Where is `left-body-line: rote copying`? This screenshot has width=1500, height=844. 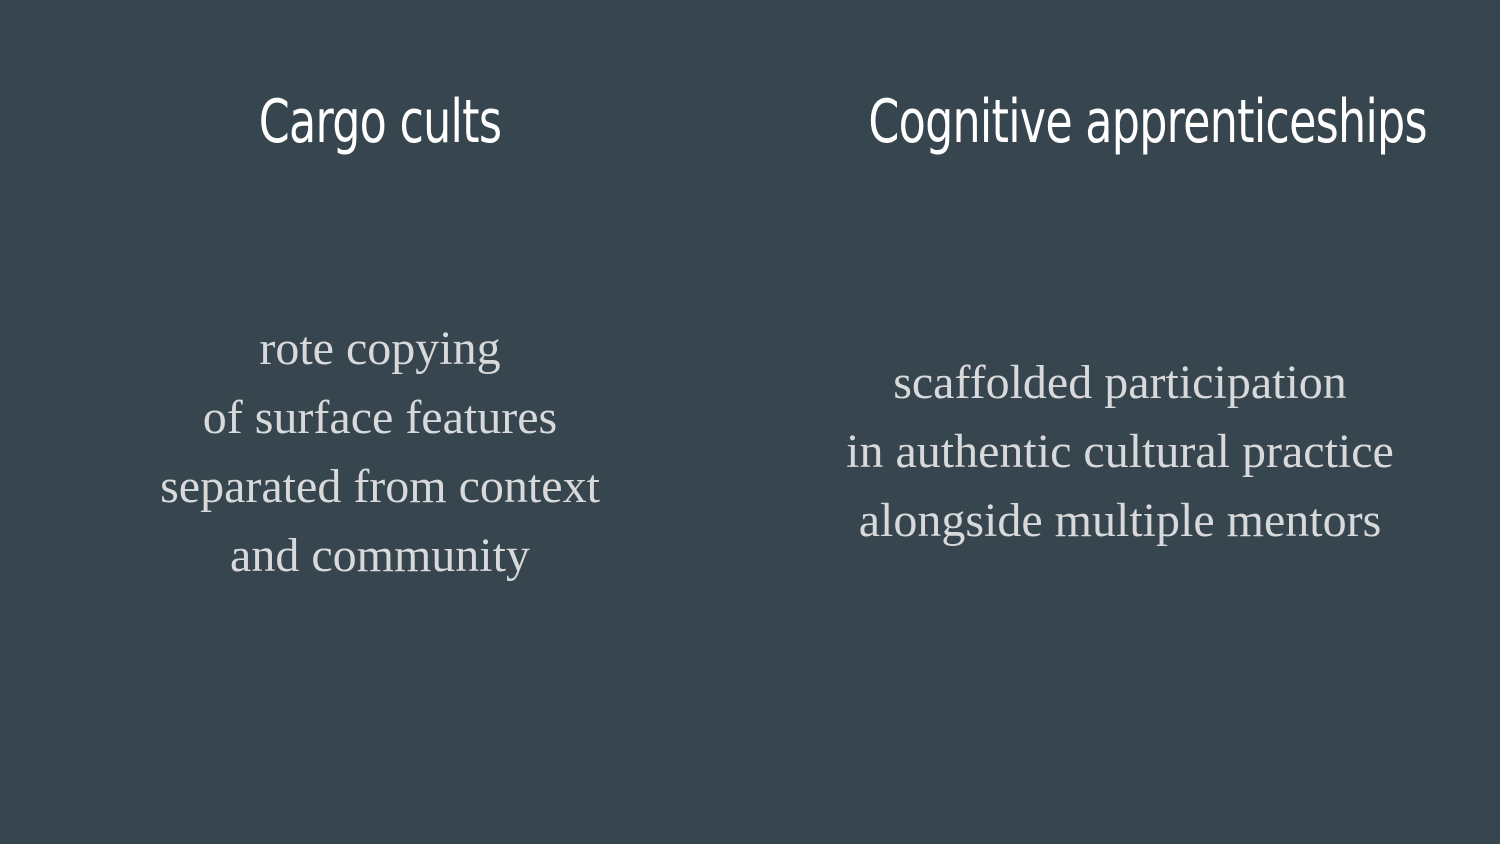 left-body-line: rote copying is located at coordinates (380, 348).